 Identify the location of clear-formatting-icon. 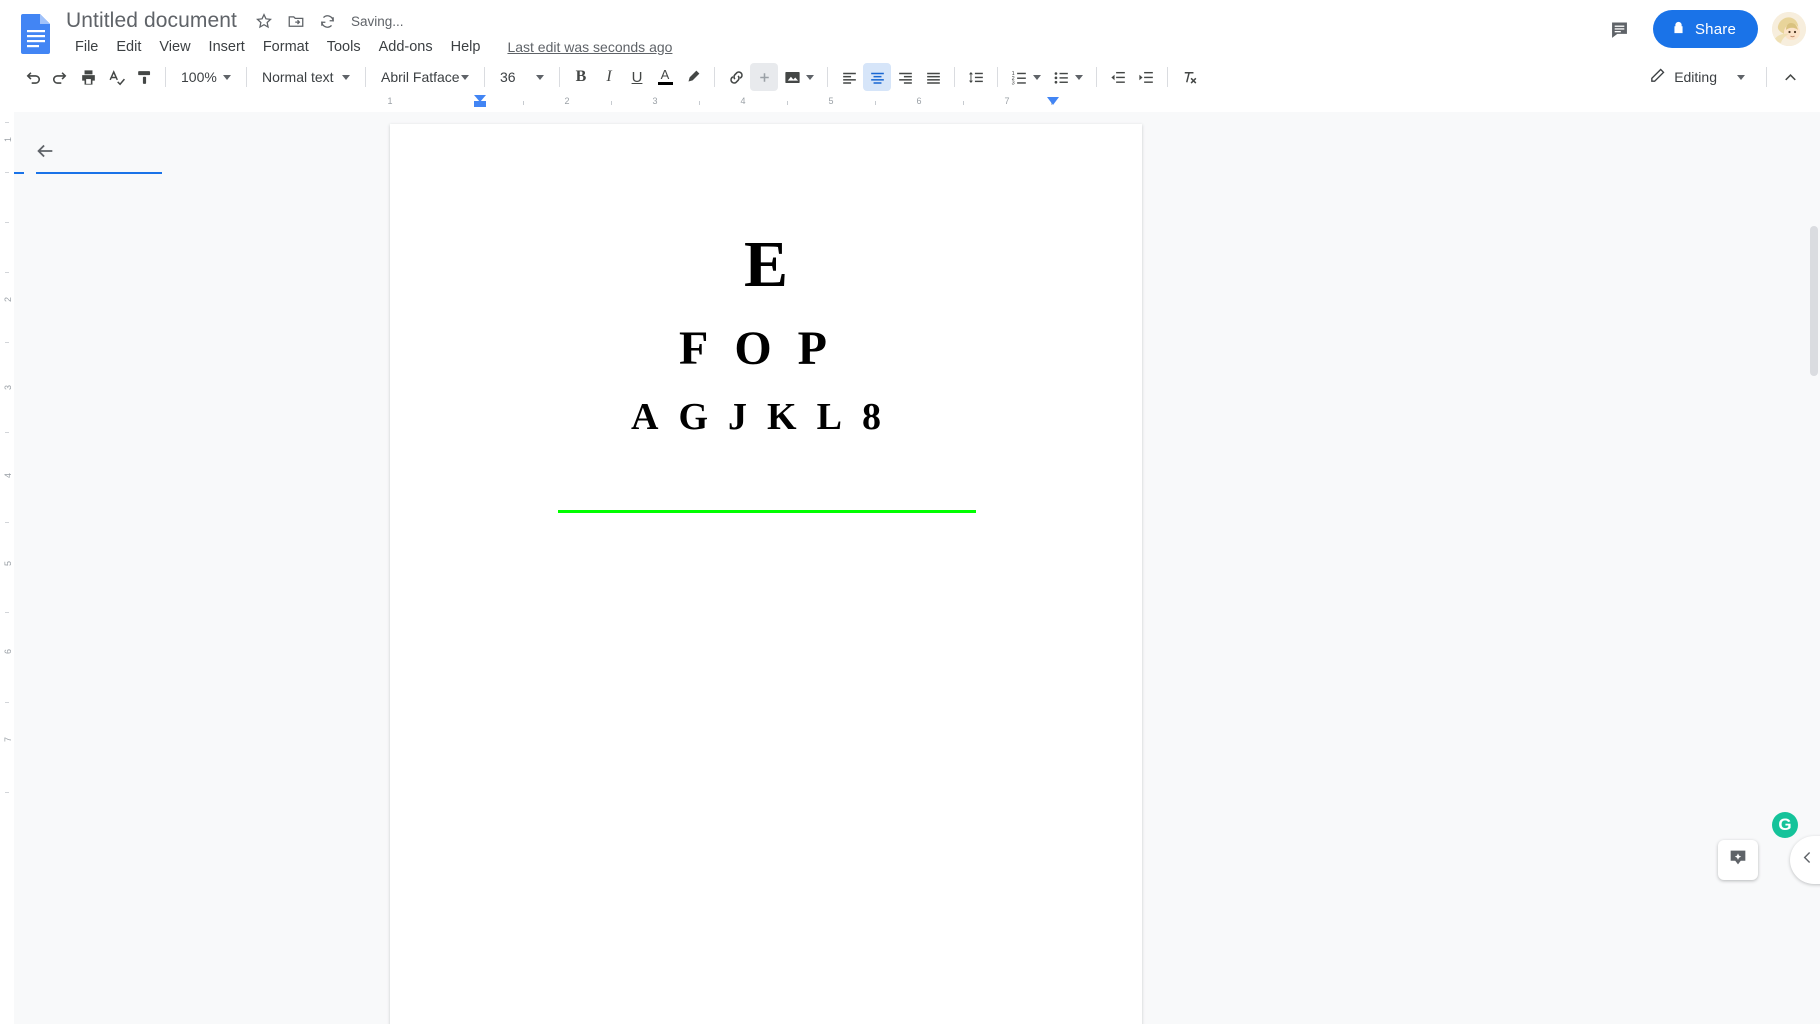
(1189, 77).